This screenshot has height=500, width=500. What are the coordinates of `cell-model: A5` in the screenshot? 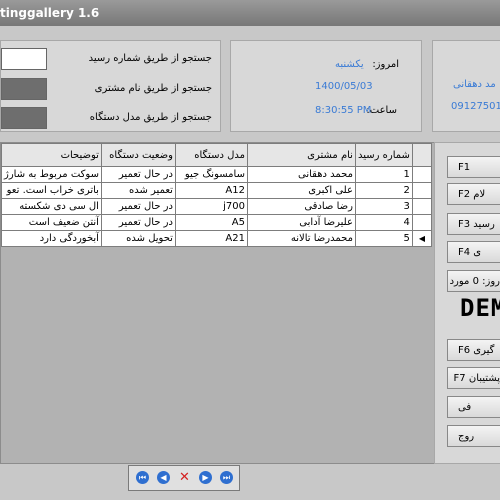 It's located at (211, 222).